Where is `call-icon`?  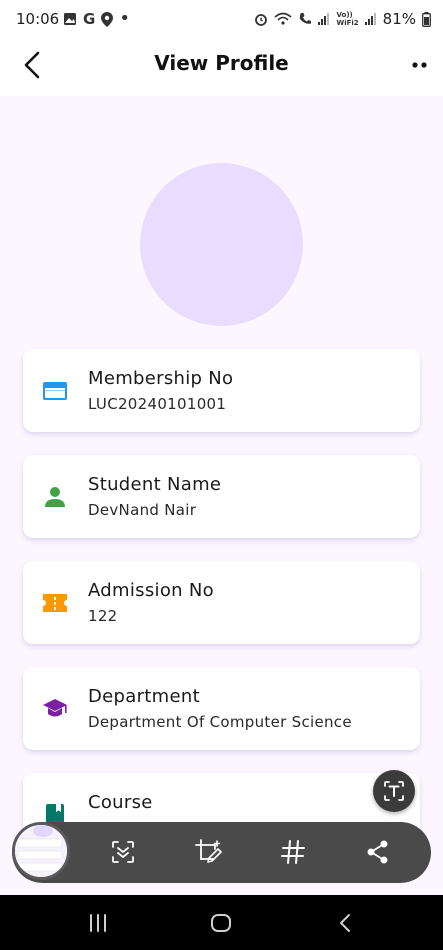 call-icon is located at coordinates (306, 18).